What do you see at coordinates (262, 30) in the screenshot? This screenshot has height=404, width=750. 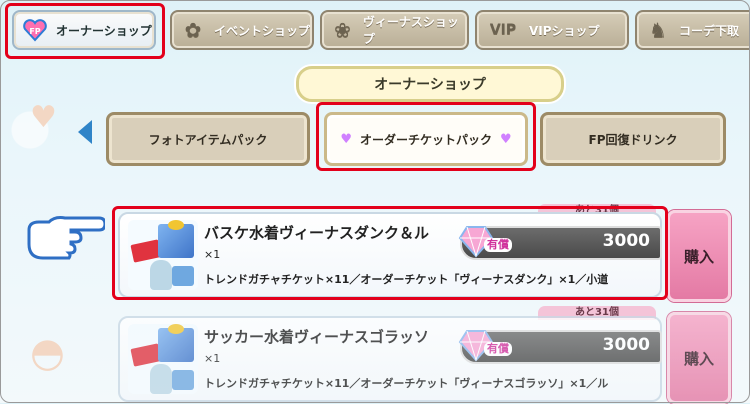 I see `tab-label: イベントショップ` at bounding box center [262, 30].